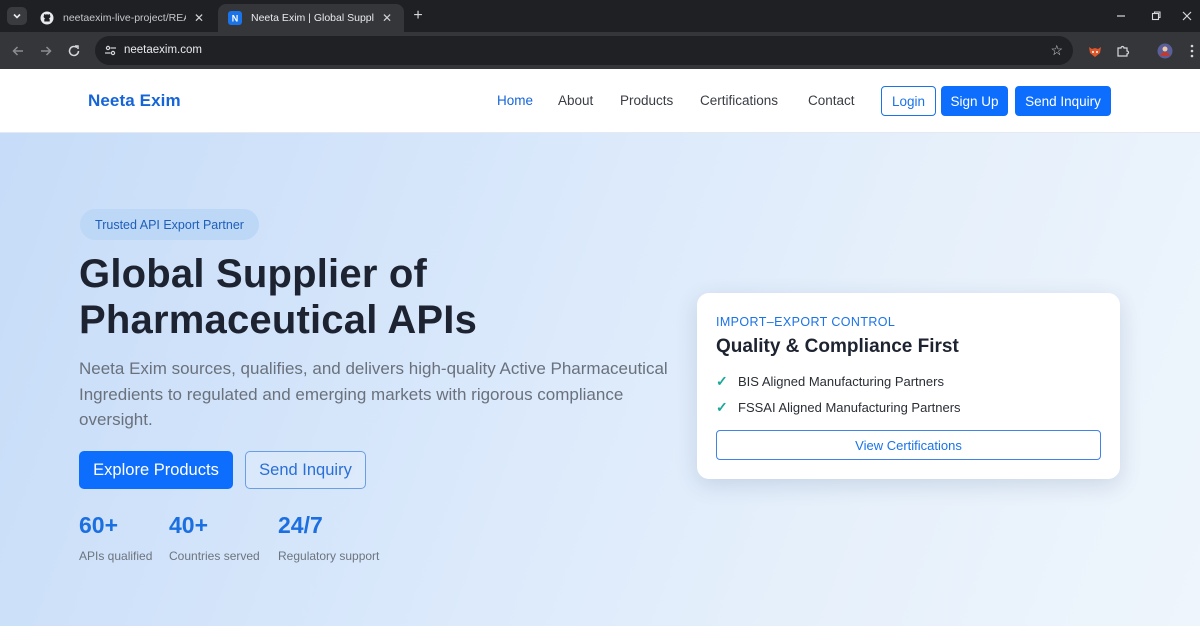  Describe the element at coordinates (18, 51) in the screenshot. I see `back-icon` at that location.